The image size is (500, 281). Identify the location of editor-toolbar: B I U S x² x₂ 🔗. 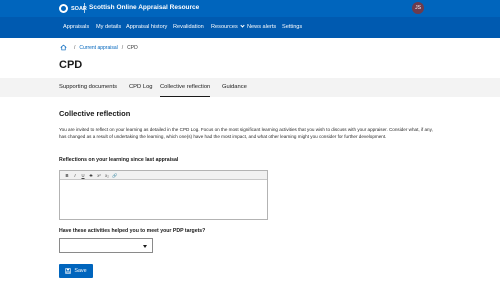
(163, 175).